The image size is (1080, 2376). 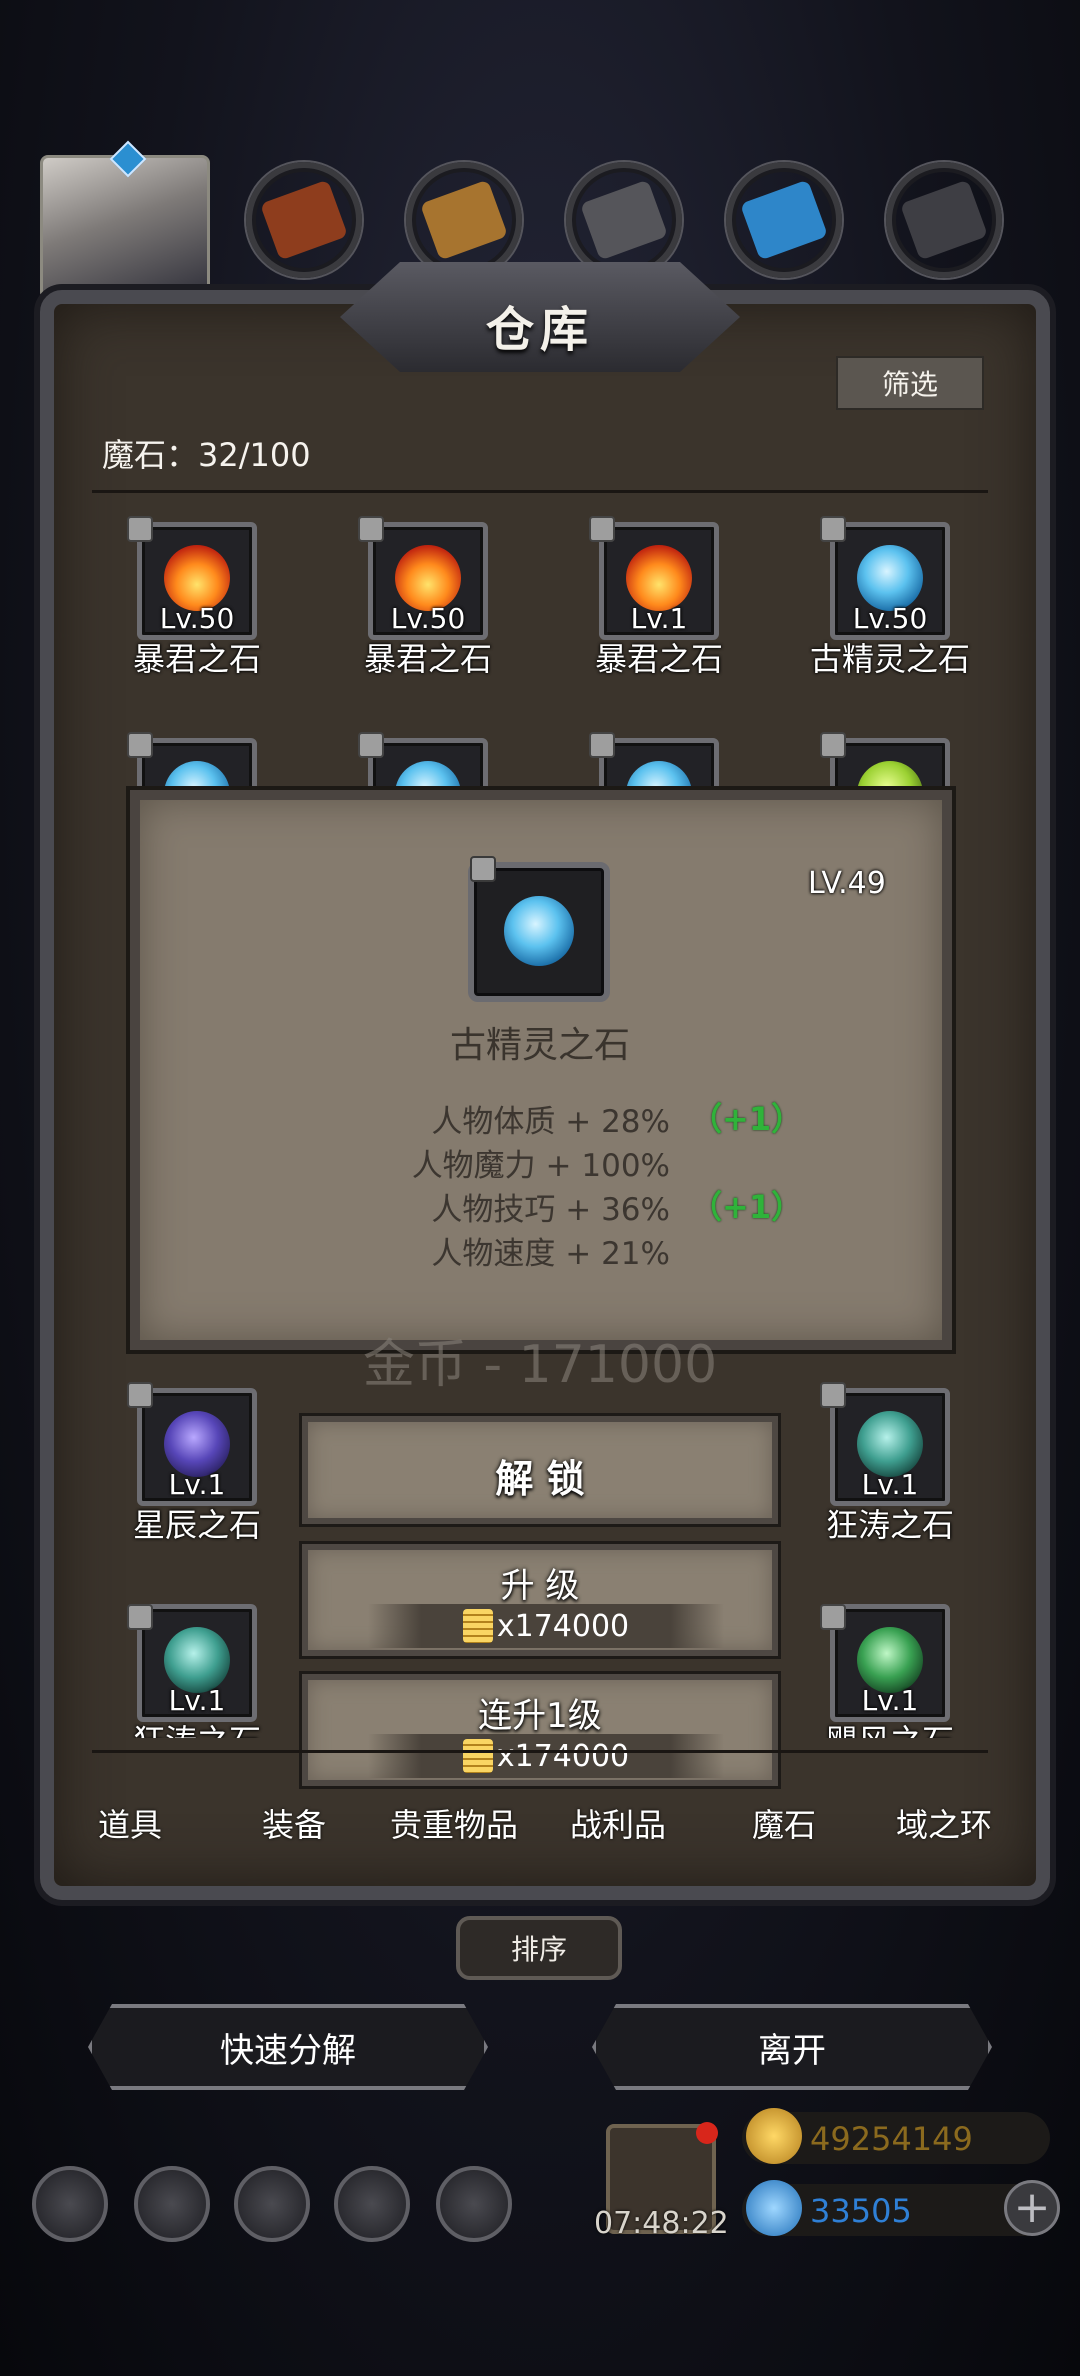 What do you see at coordinates (563, 1756) in the screenshot?
I see `upgrade-one-level-cost-value: x174000` at bounding box center [563, 1756].